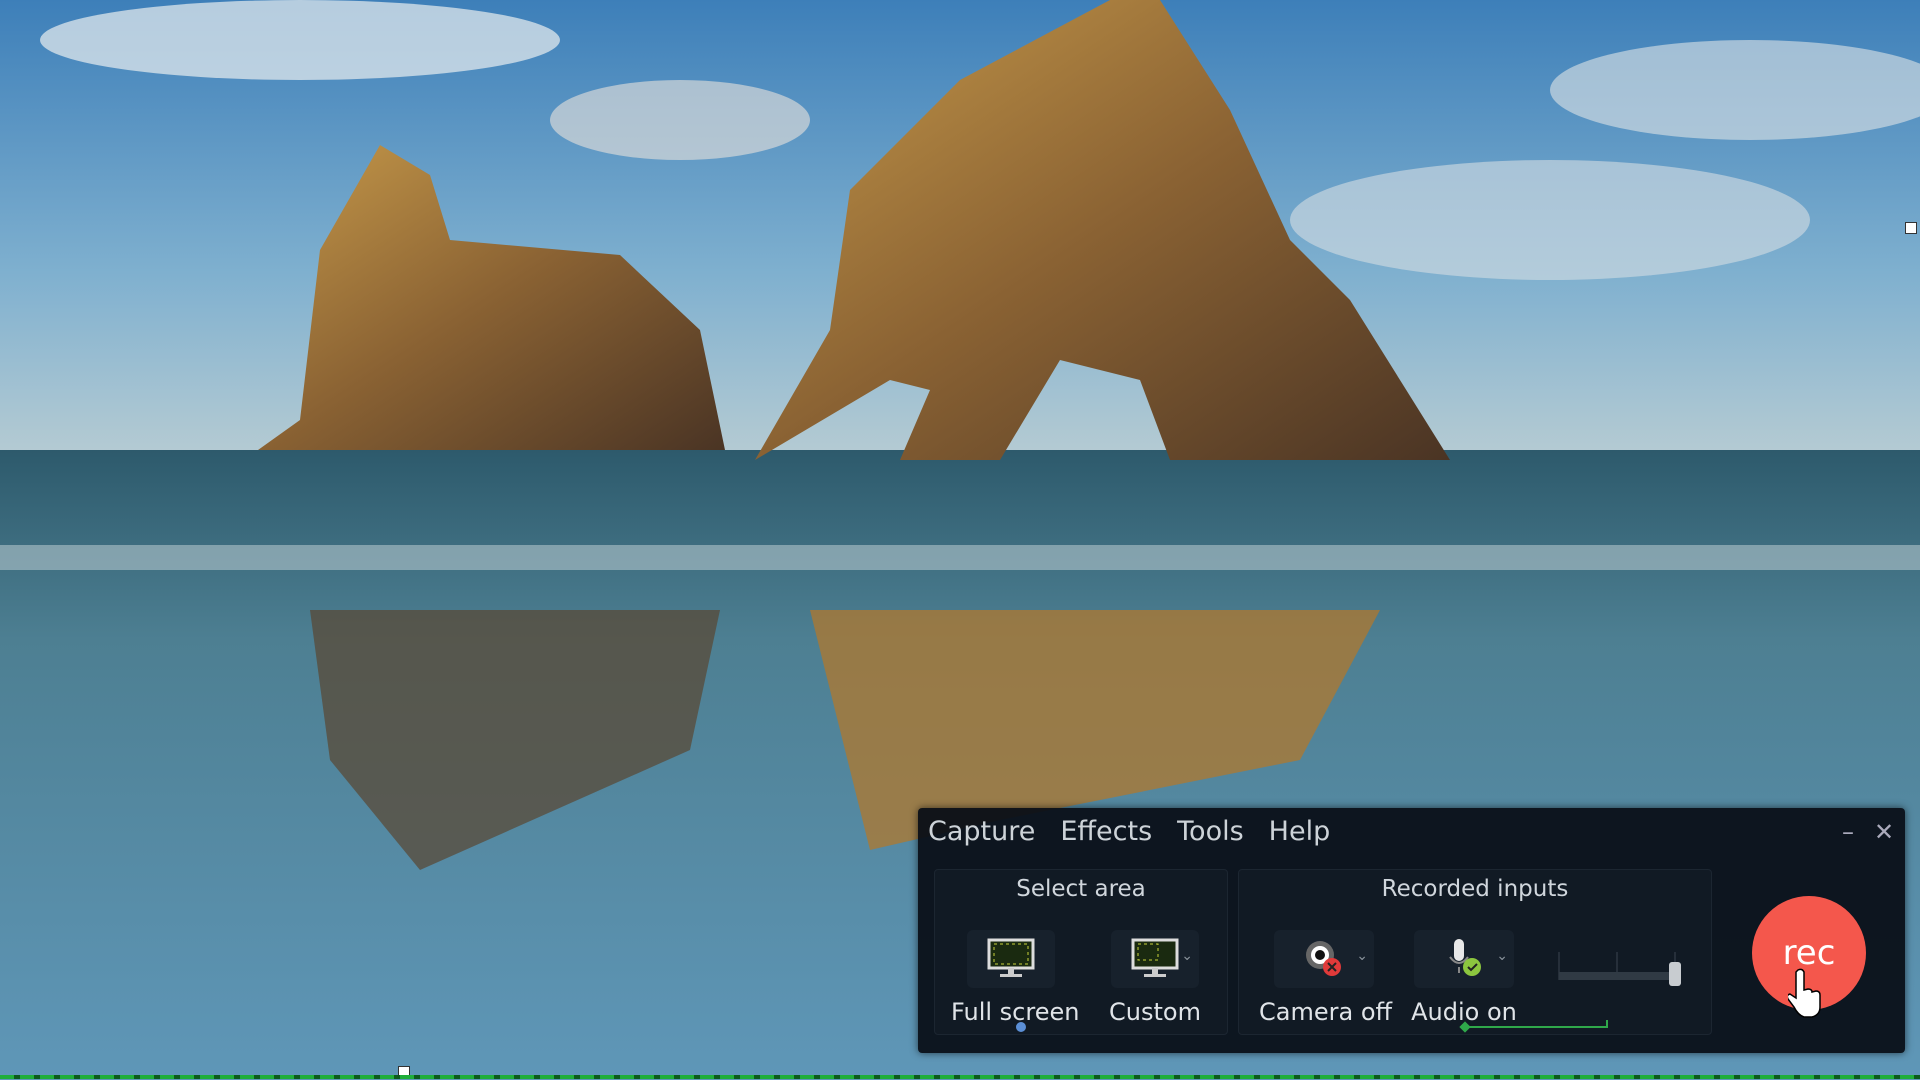  What do you see at coordinates (1210, 831) in the screenshot?
I see `menu-tools: Tools` at bounding box center [1210, 831].